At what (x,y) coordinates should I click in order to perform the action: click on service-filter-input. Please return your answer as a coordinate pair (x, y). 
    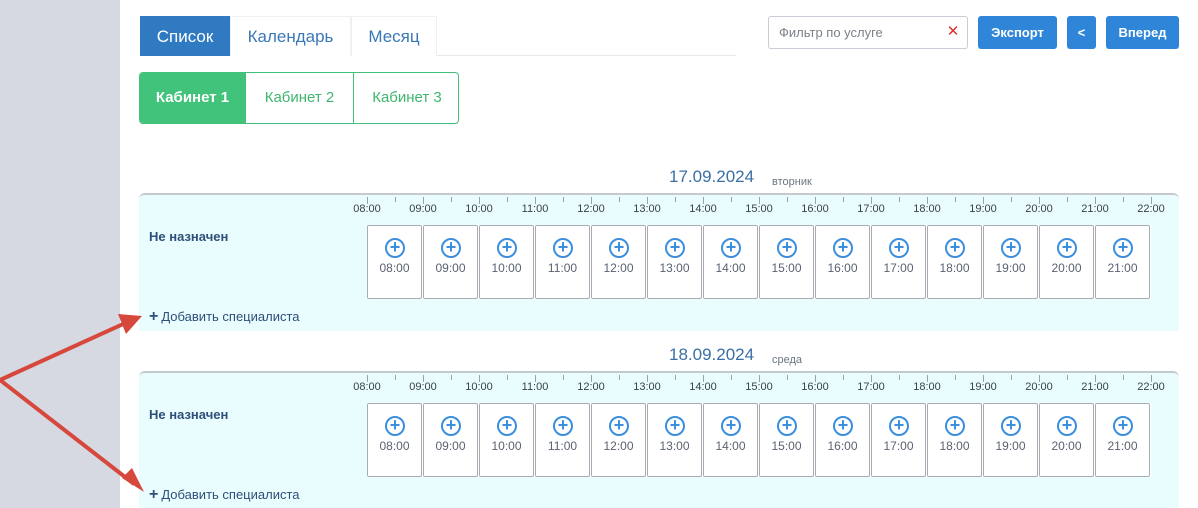
    Looking at the image, I should click on (857, 32).